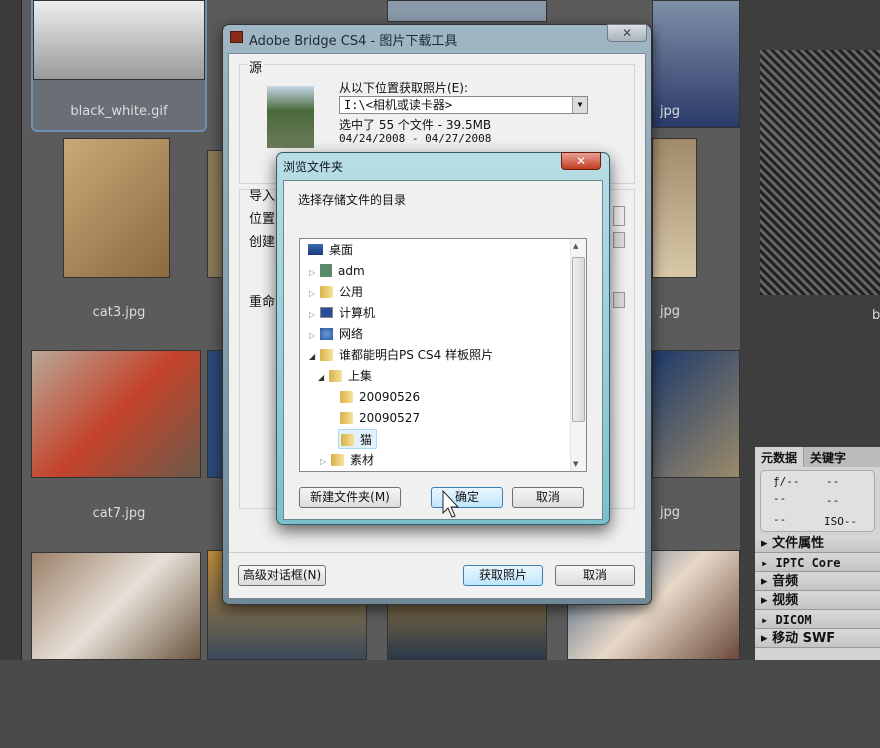  Describe the element at coordinates (236, 37) in the screenshot. I see `app-icon` at that location.